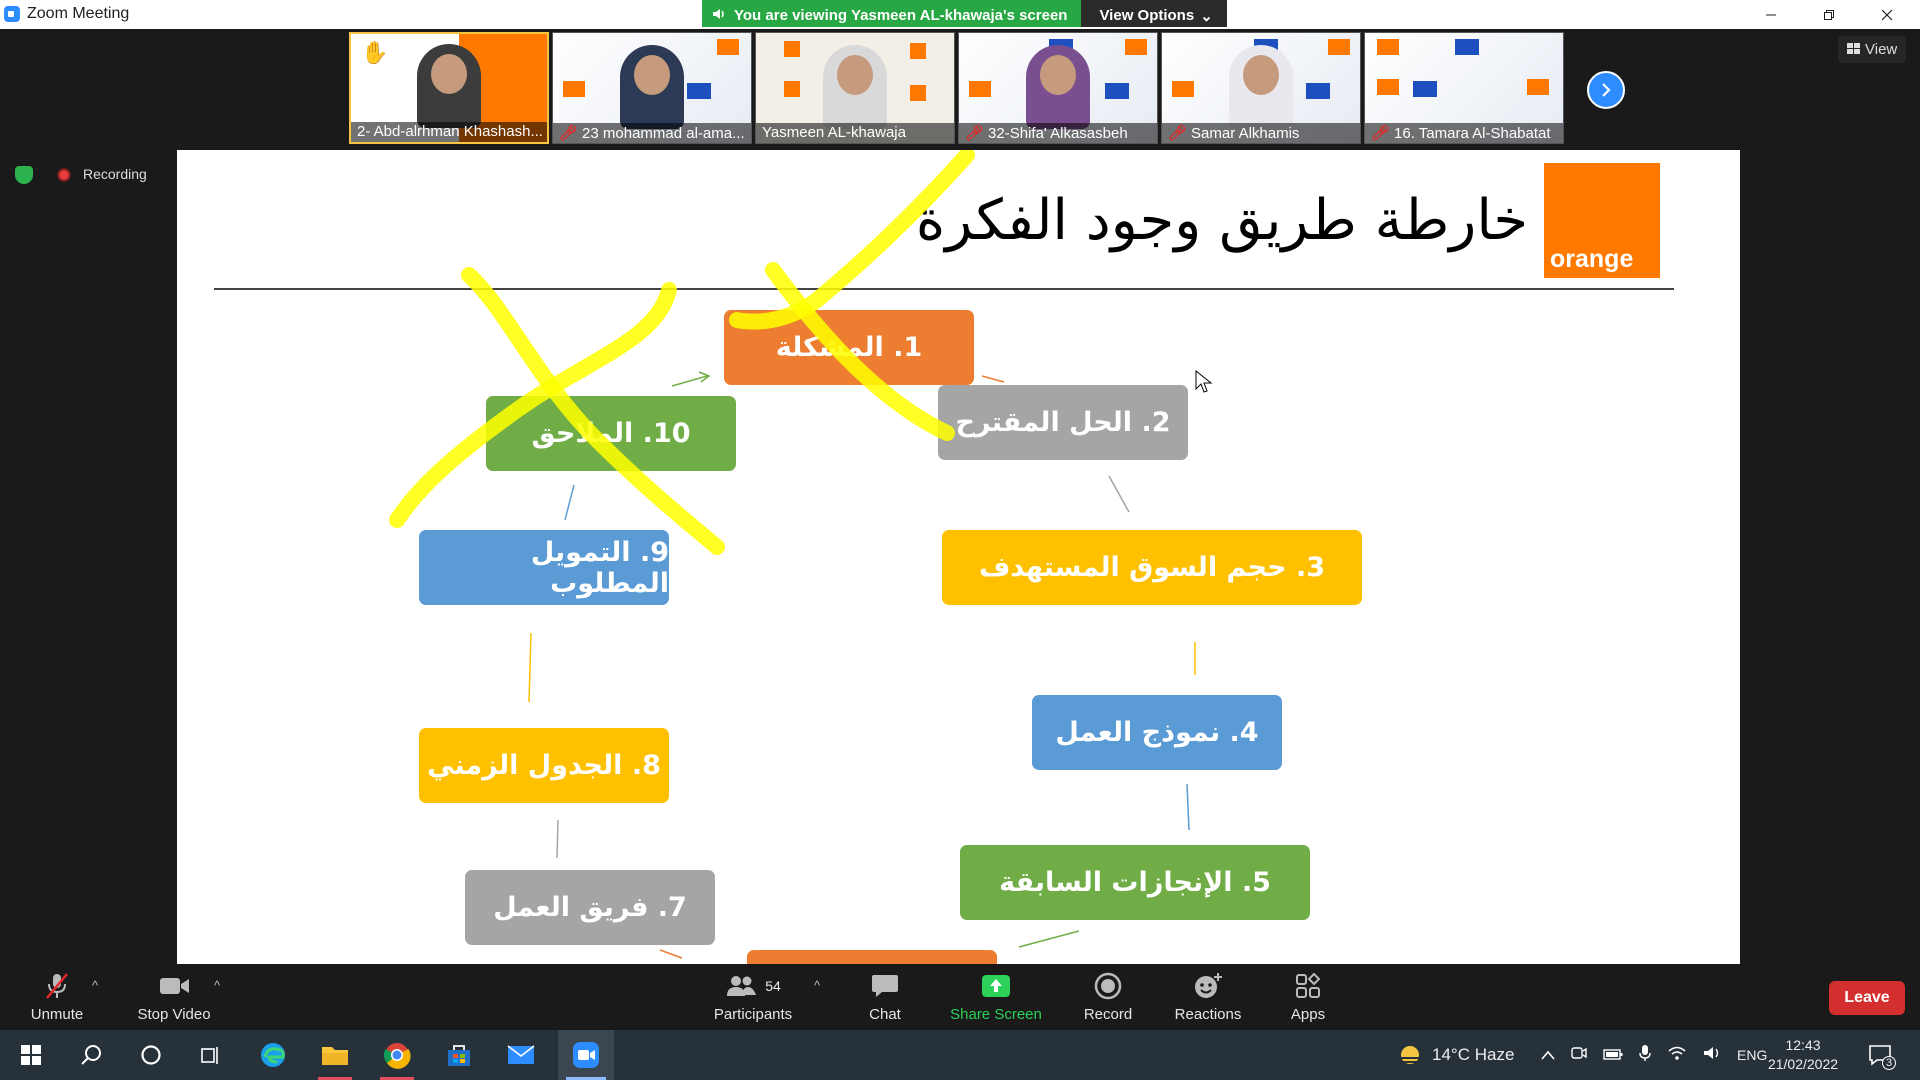 Image resolution: width=1920 pixels, height=1080 pixels. Describe the element at coordinates (1872, 49) in the screenshot. I see `view-button: View` at that location.